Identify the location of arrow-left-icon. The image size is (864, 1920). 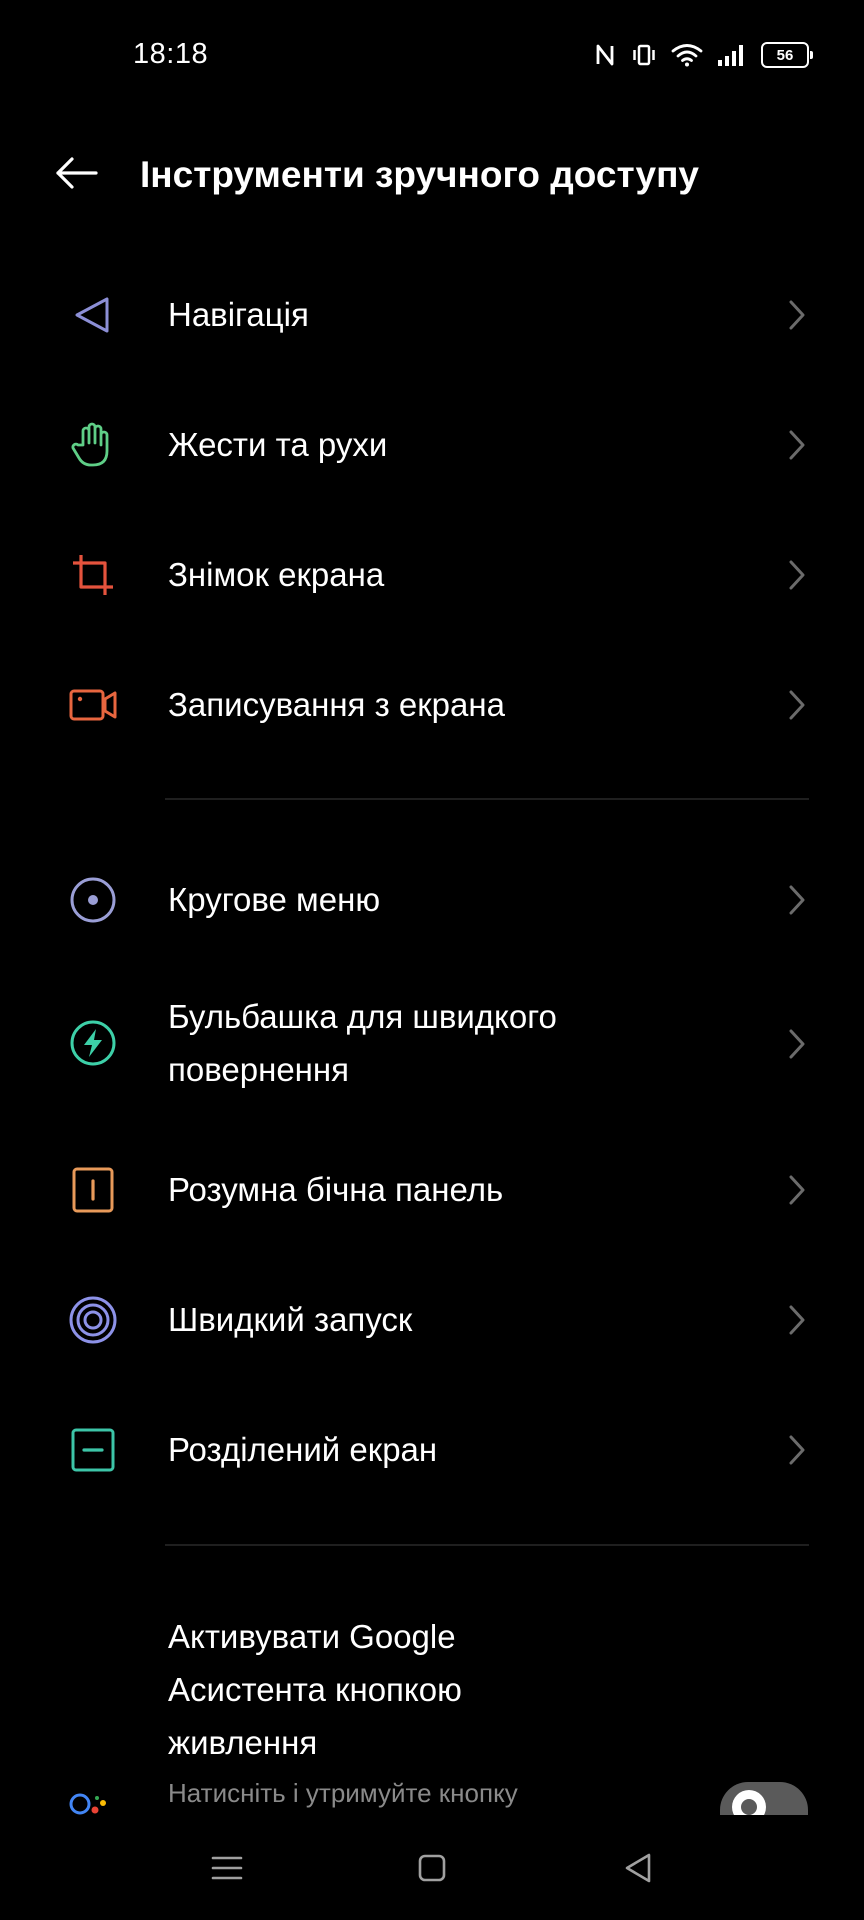
(76, 175).